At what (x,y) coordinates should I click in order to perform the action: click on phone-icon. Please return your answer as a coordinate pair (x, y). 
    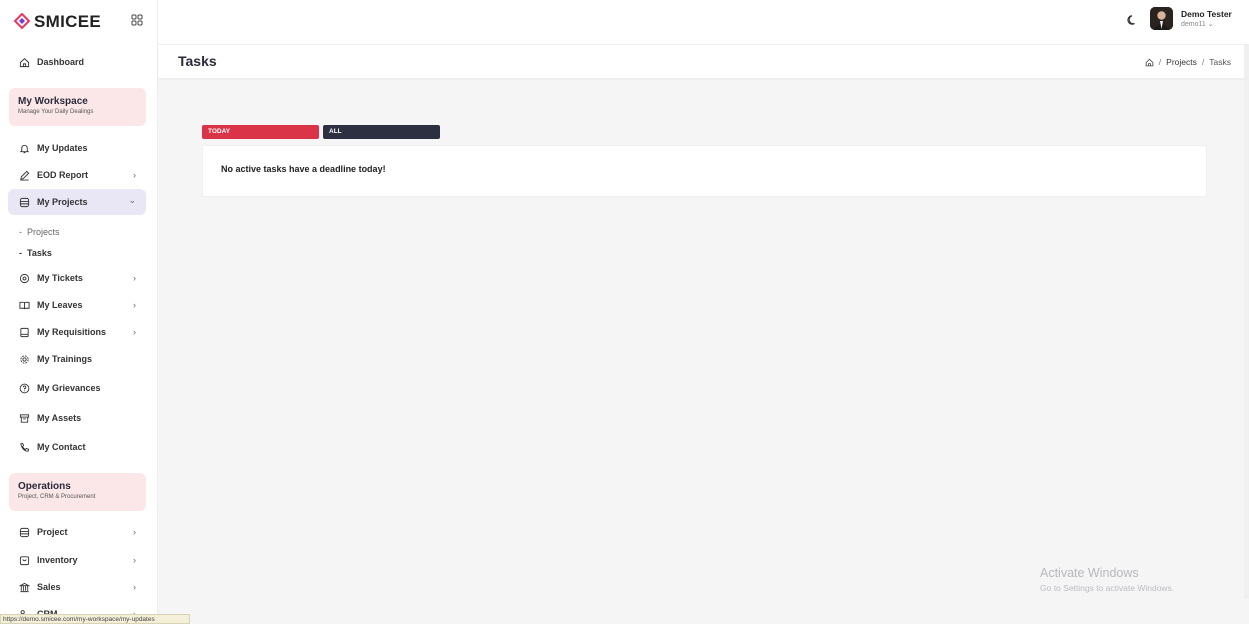
    Looking at the image, I should click on (24, 447).